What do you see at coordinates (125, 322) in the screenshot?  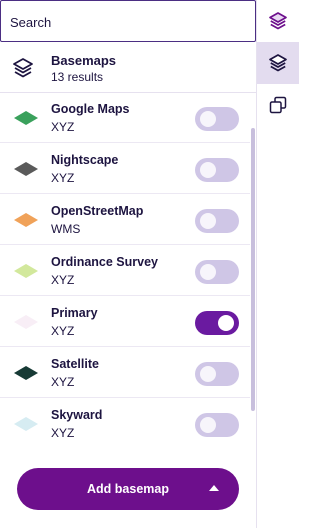 I see `basemap-row: Primary XYZ` at bounding box center [125, 322].